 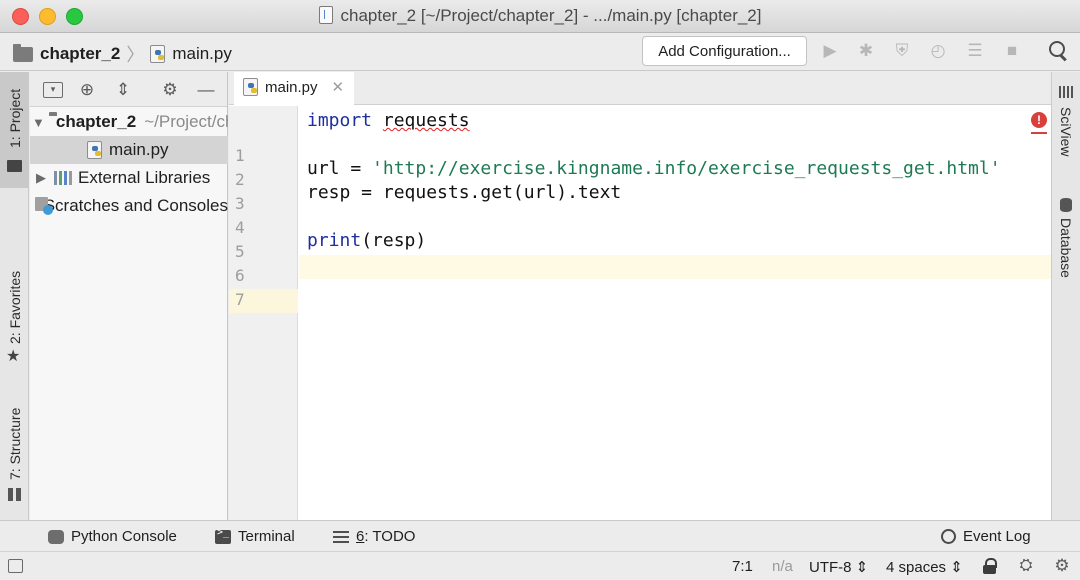 I want to click on search-icon, so click(x=1058, y=50).